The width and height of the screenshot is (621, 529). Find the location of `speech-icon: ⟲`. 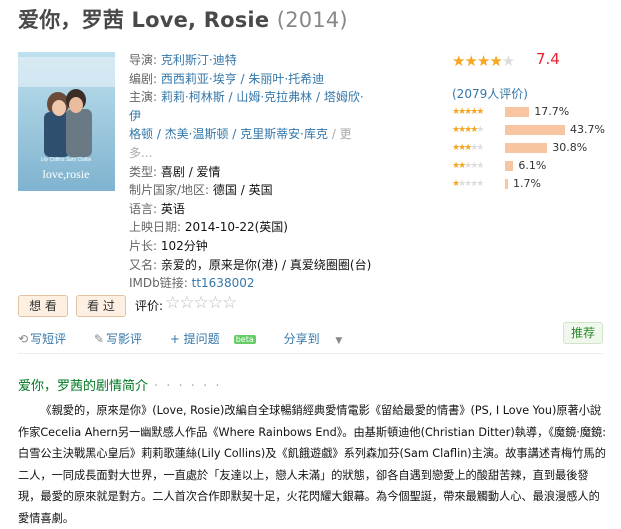

speech-icon: ⟲ is located at coordinates (23, 339).